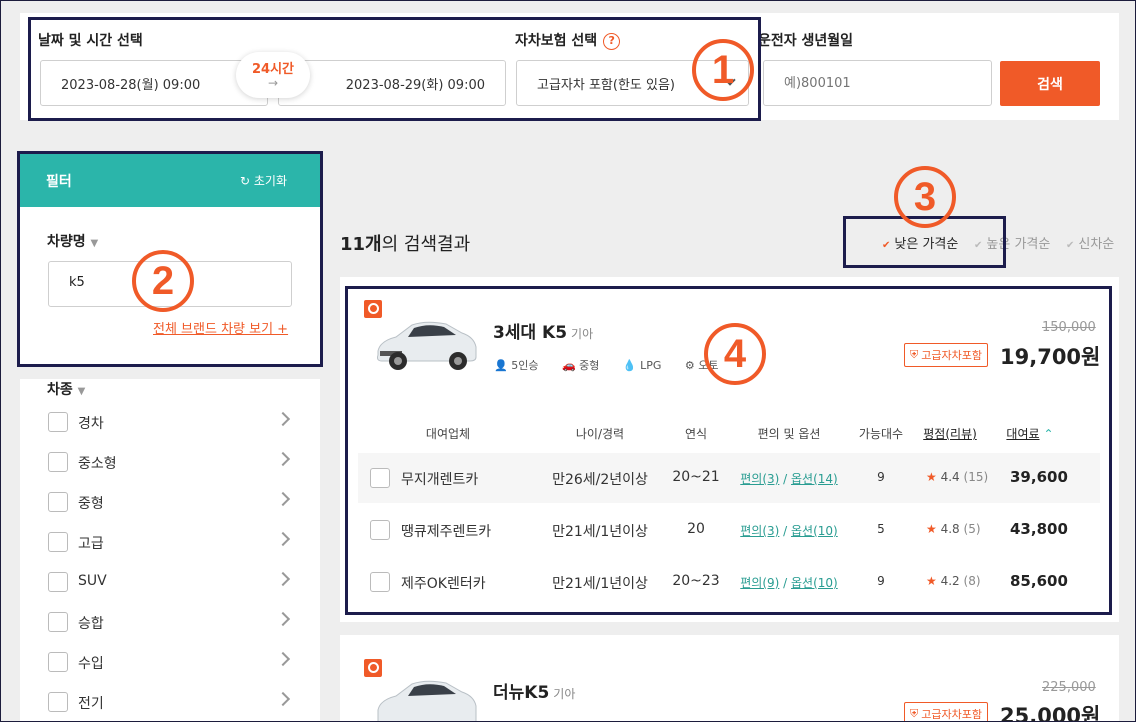 Image resolution: width=1136 pixels, height=722 pixels. I want to click on table-header: 연식, so click(696, 434).